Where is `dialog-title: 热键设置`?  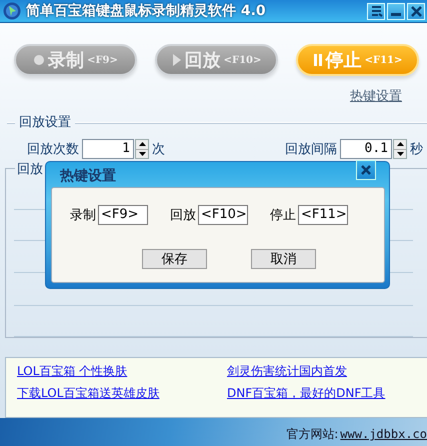 dialog-title: 热键设置 is located at coordinates (88, 176).